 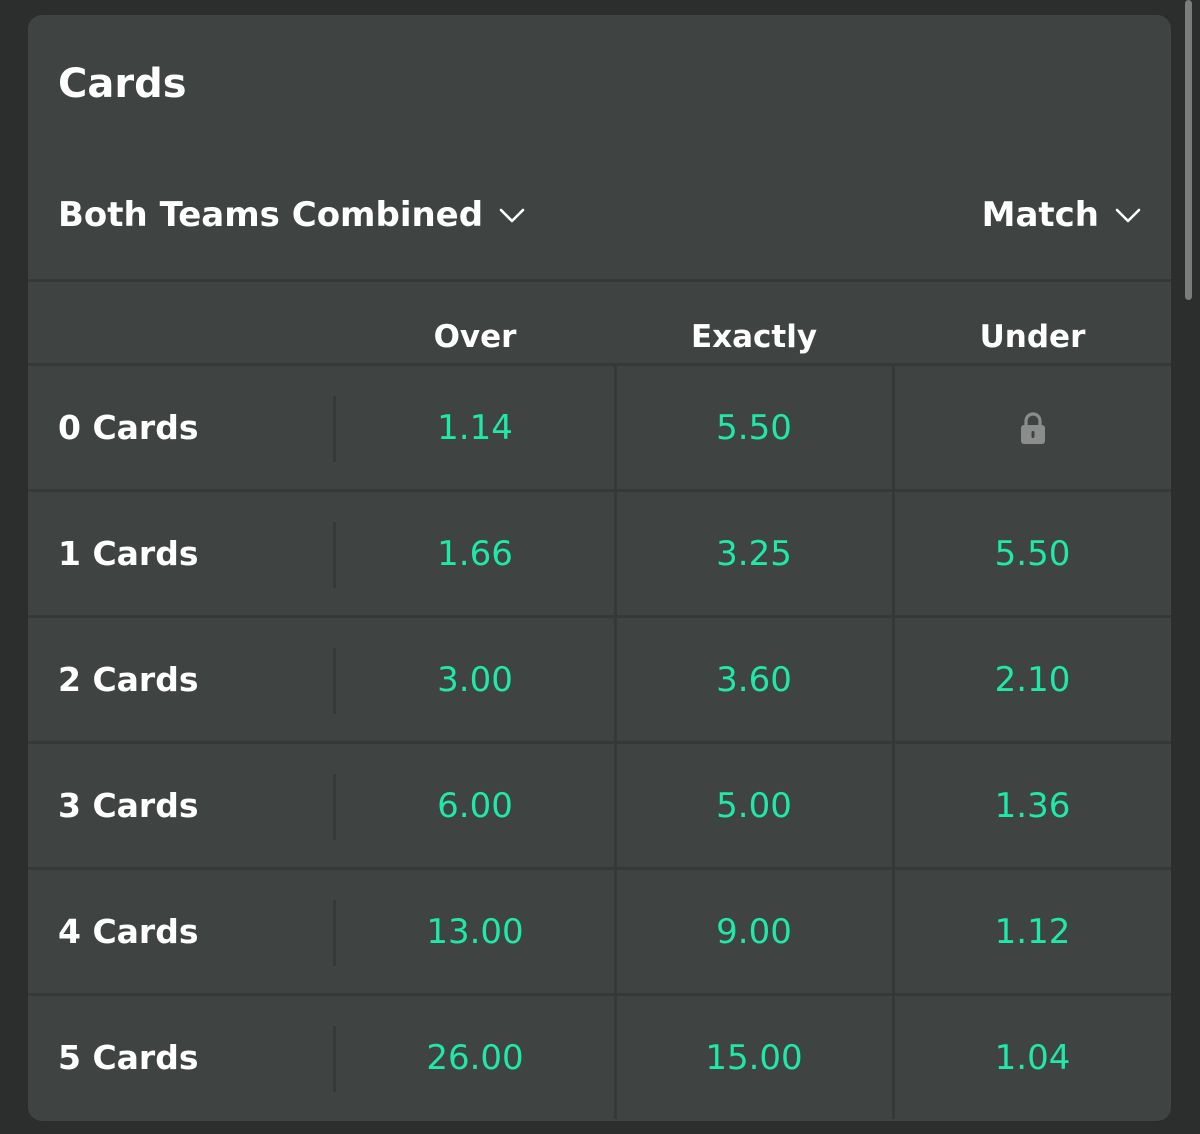 I want to click on table-row: 4 Cards 13.00 9.00 1.12, so click(x=599, y=933).